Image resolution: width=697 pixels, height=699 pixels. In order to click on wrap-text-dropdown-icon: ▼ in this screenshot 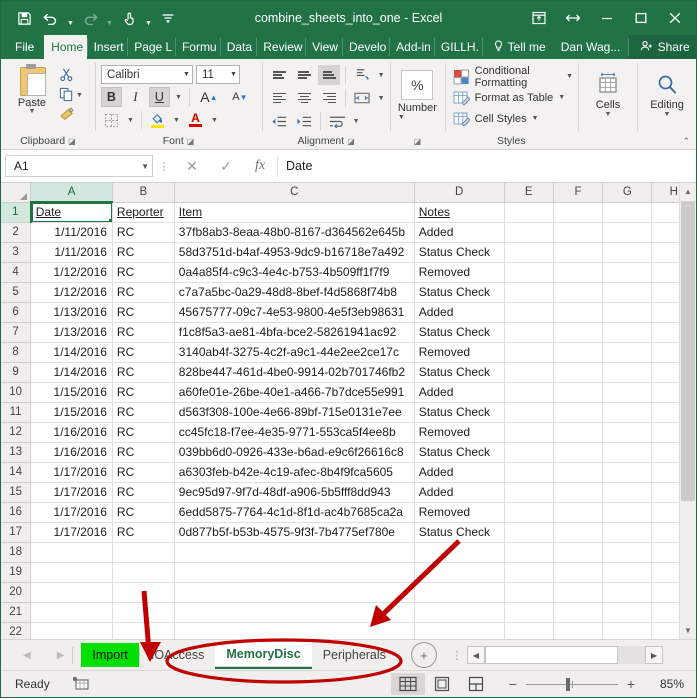, I will do `click(356, 121)`.